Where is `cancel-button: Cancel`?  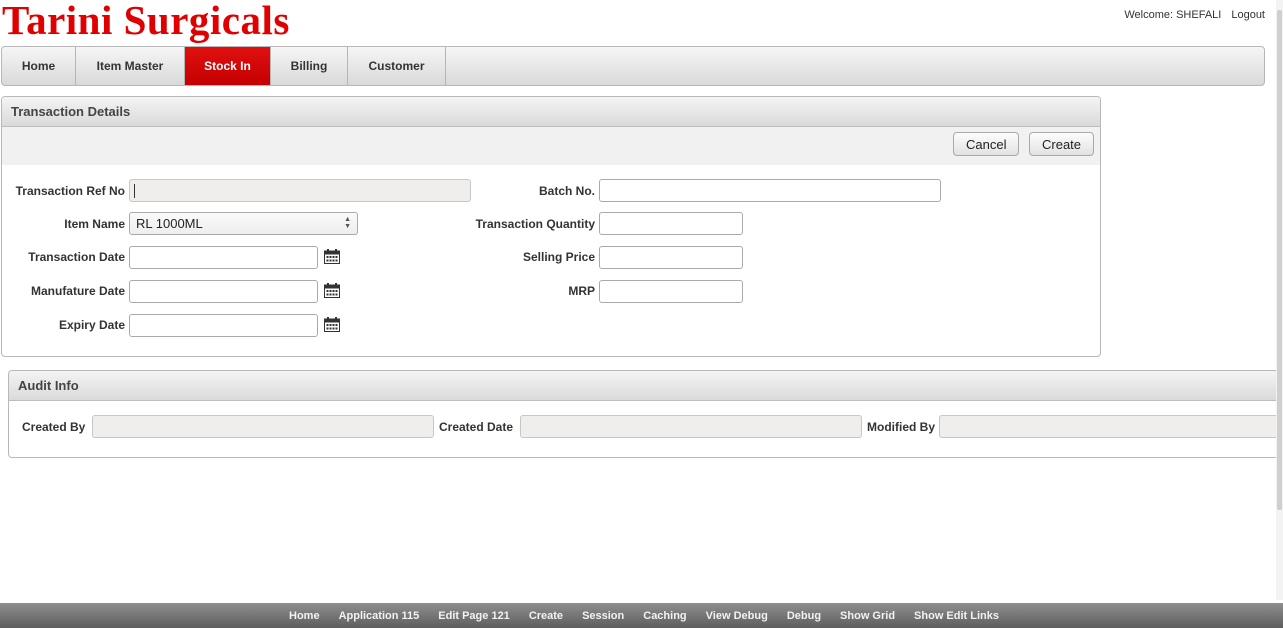 cancel-button: Cancel is located at coordinates (986, 144).